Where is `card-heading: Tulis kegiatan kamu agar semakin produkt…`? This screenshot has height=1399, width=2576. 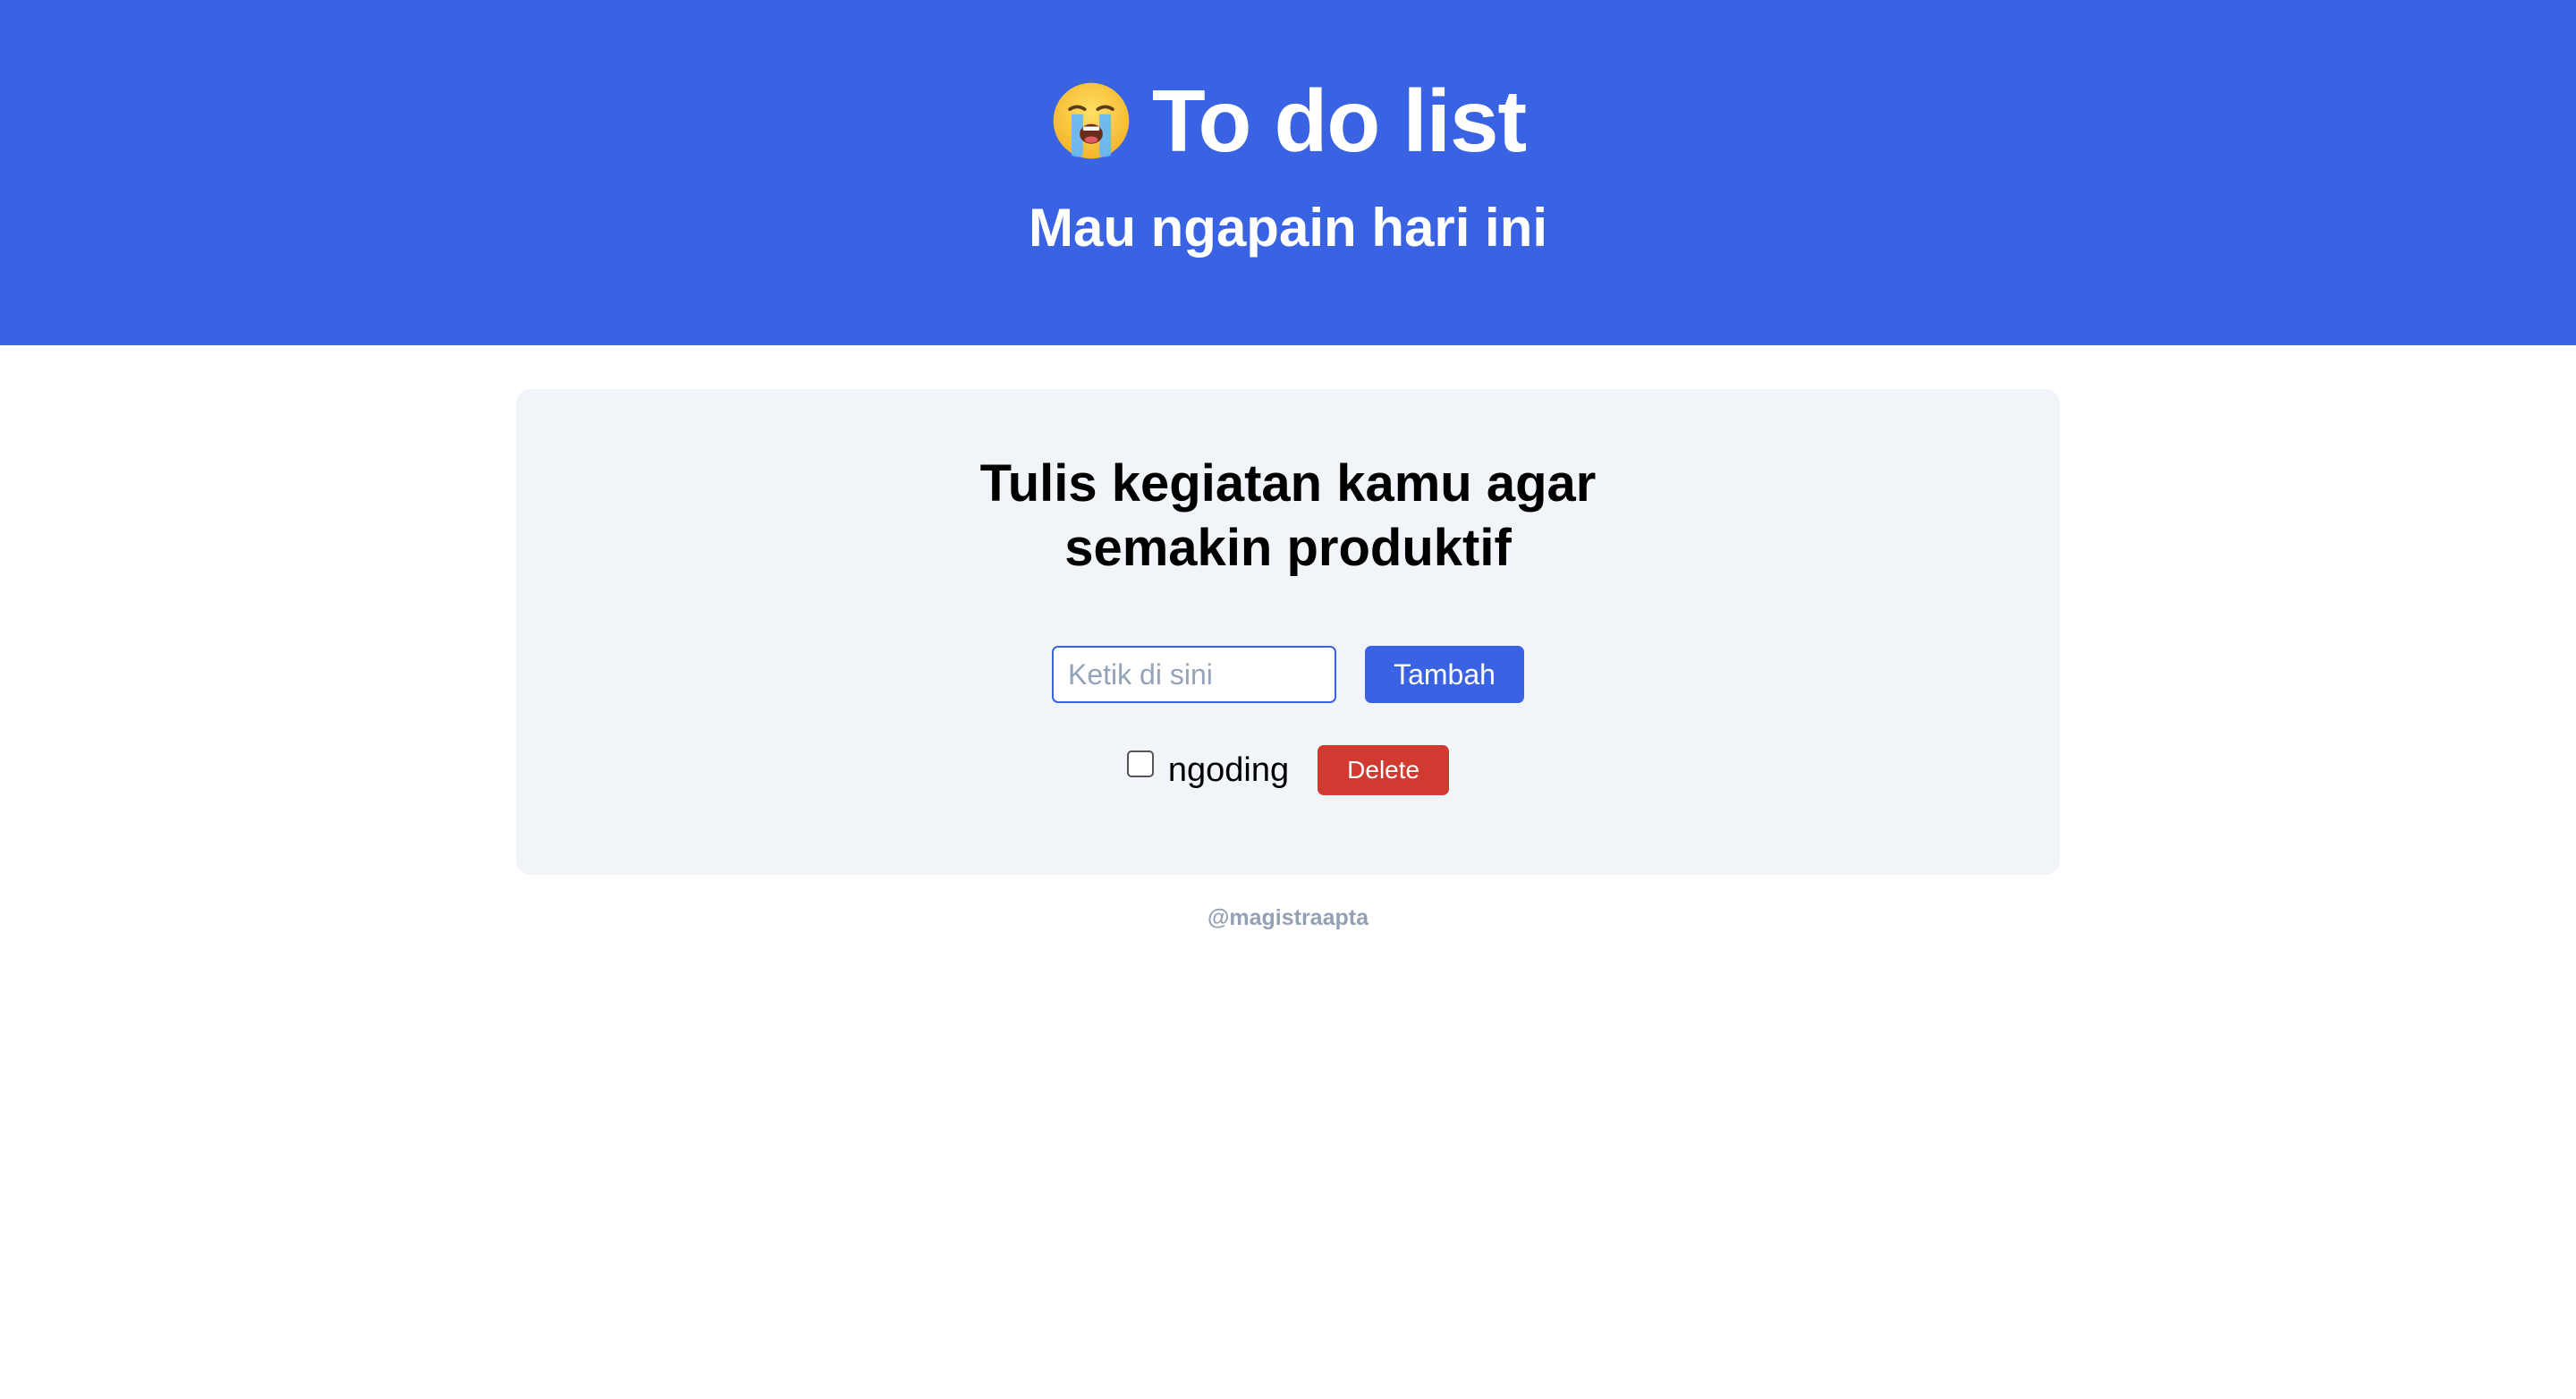
card-heading: Tulis kegiatan kamu agar semakin produkt… is located at coordinates (1288, 516).